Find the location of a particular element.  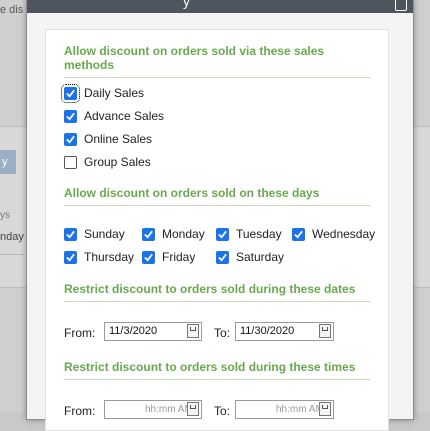

time-from-input: hh:mm AM is located at coordinates (153, 409).